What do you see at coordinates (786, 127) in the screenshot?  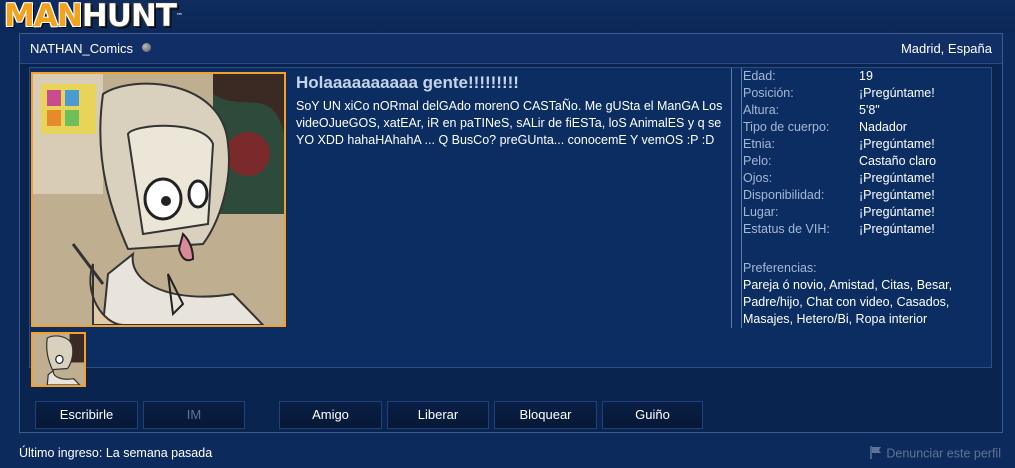 I see `stat-label: Tipo de cuerpo:` at bounding box center [786, 127].